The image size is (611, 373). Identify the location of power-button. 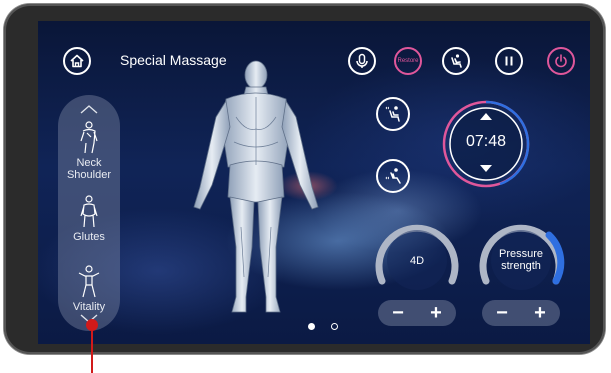
(561, 61).